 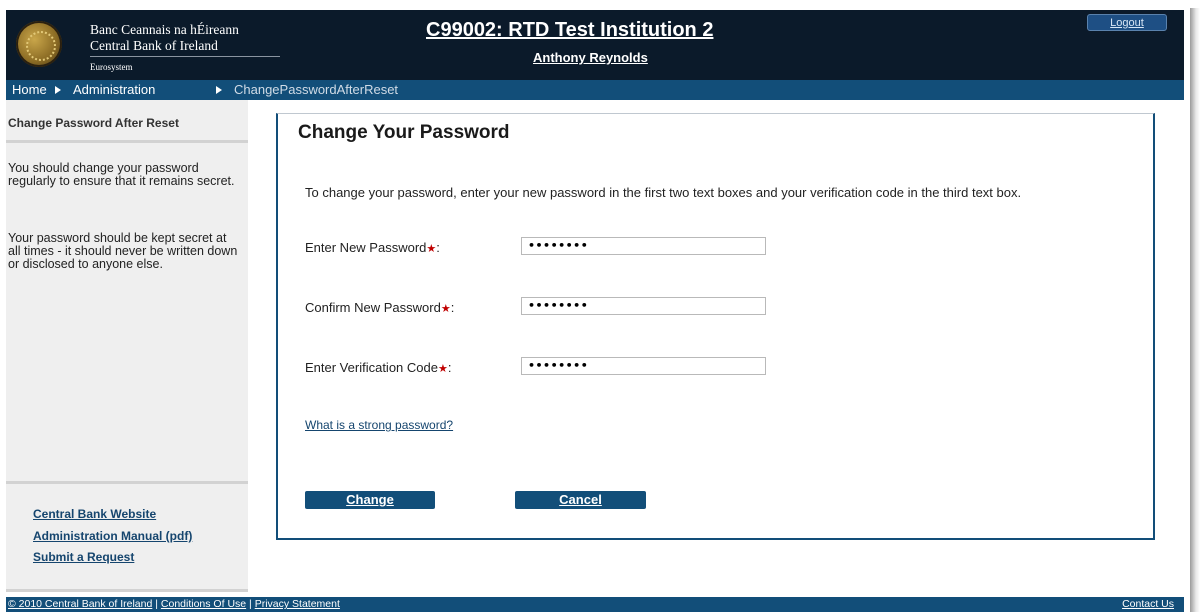 I want to click on submit-request-link: Submit a Request, so click(x=83, y=557).